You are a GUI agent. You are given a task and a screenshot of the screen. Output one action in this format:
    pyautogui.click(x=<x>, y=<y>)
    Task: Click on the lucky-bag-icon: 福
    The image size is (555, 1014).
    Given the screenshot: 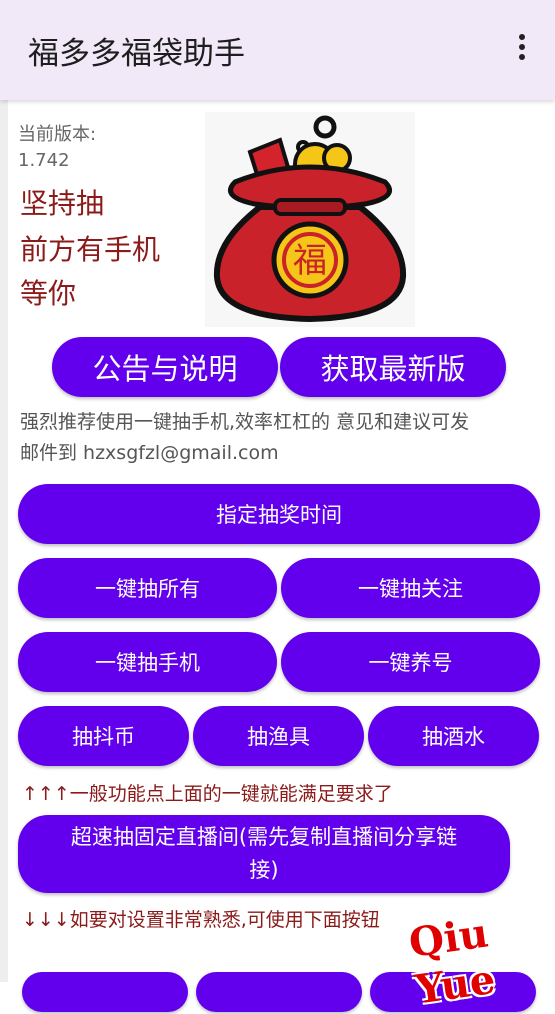 What is the action you would take?
    pyautogui.click(x=310, y=219)
    